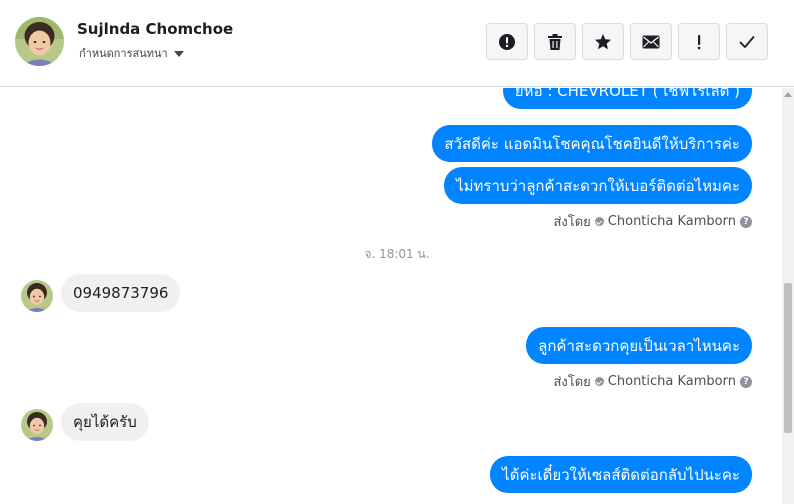 Image resolution: width=794 pixels, height=504 pixels. Describe the element at coordinates (639, 345) in the screenshot. I see `outgoing-message: ลูกค้าสะดวกคุยเป็นเวลาไหนคะ` at that location.